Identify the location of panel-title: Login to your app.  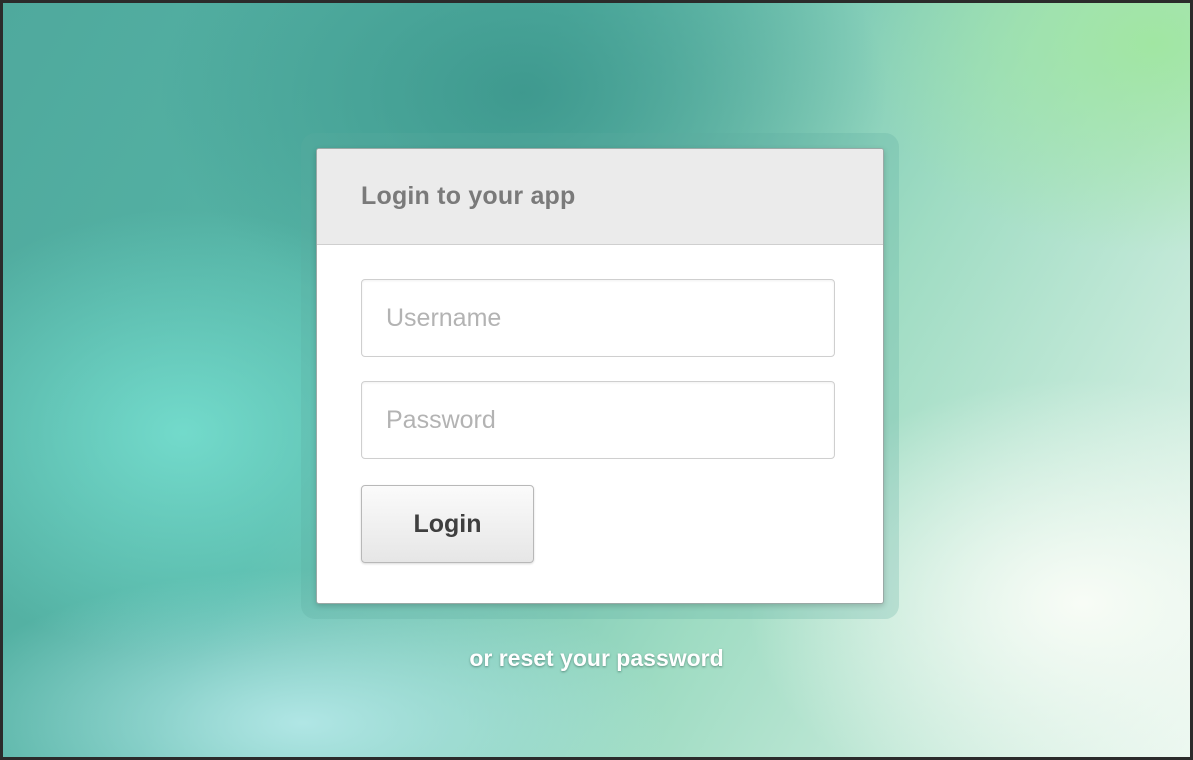
(468, 196).